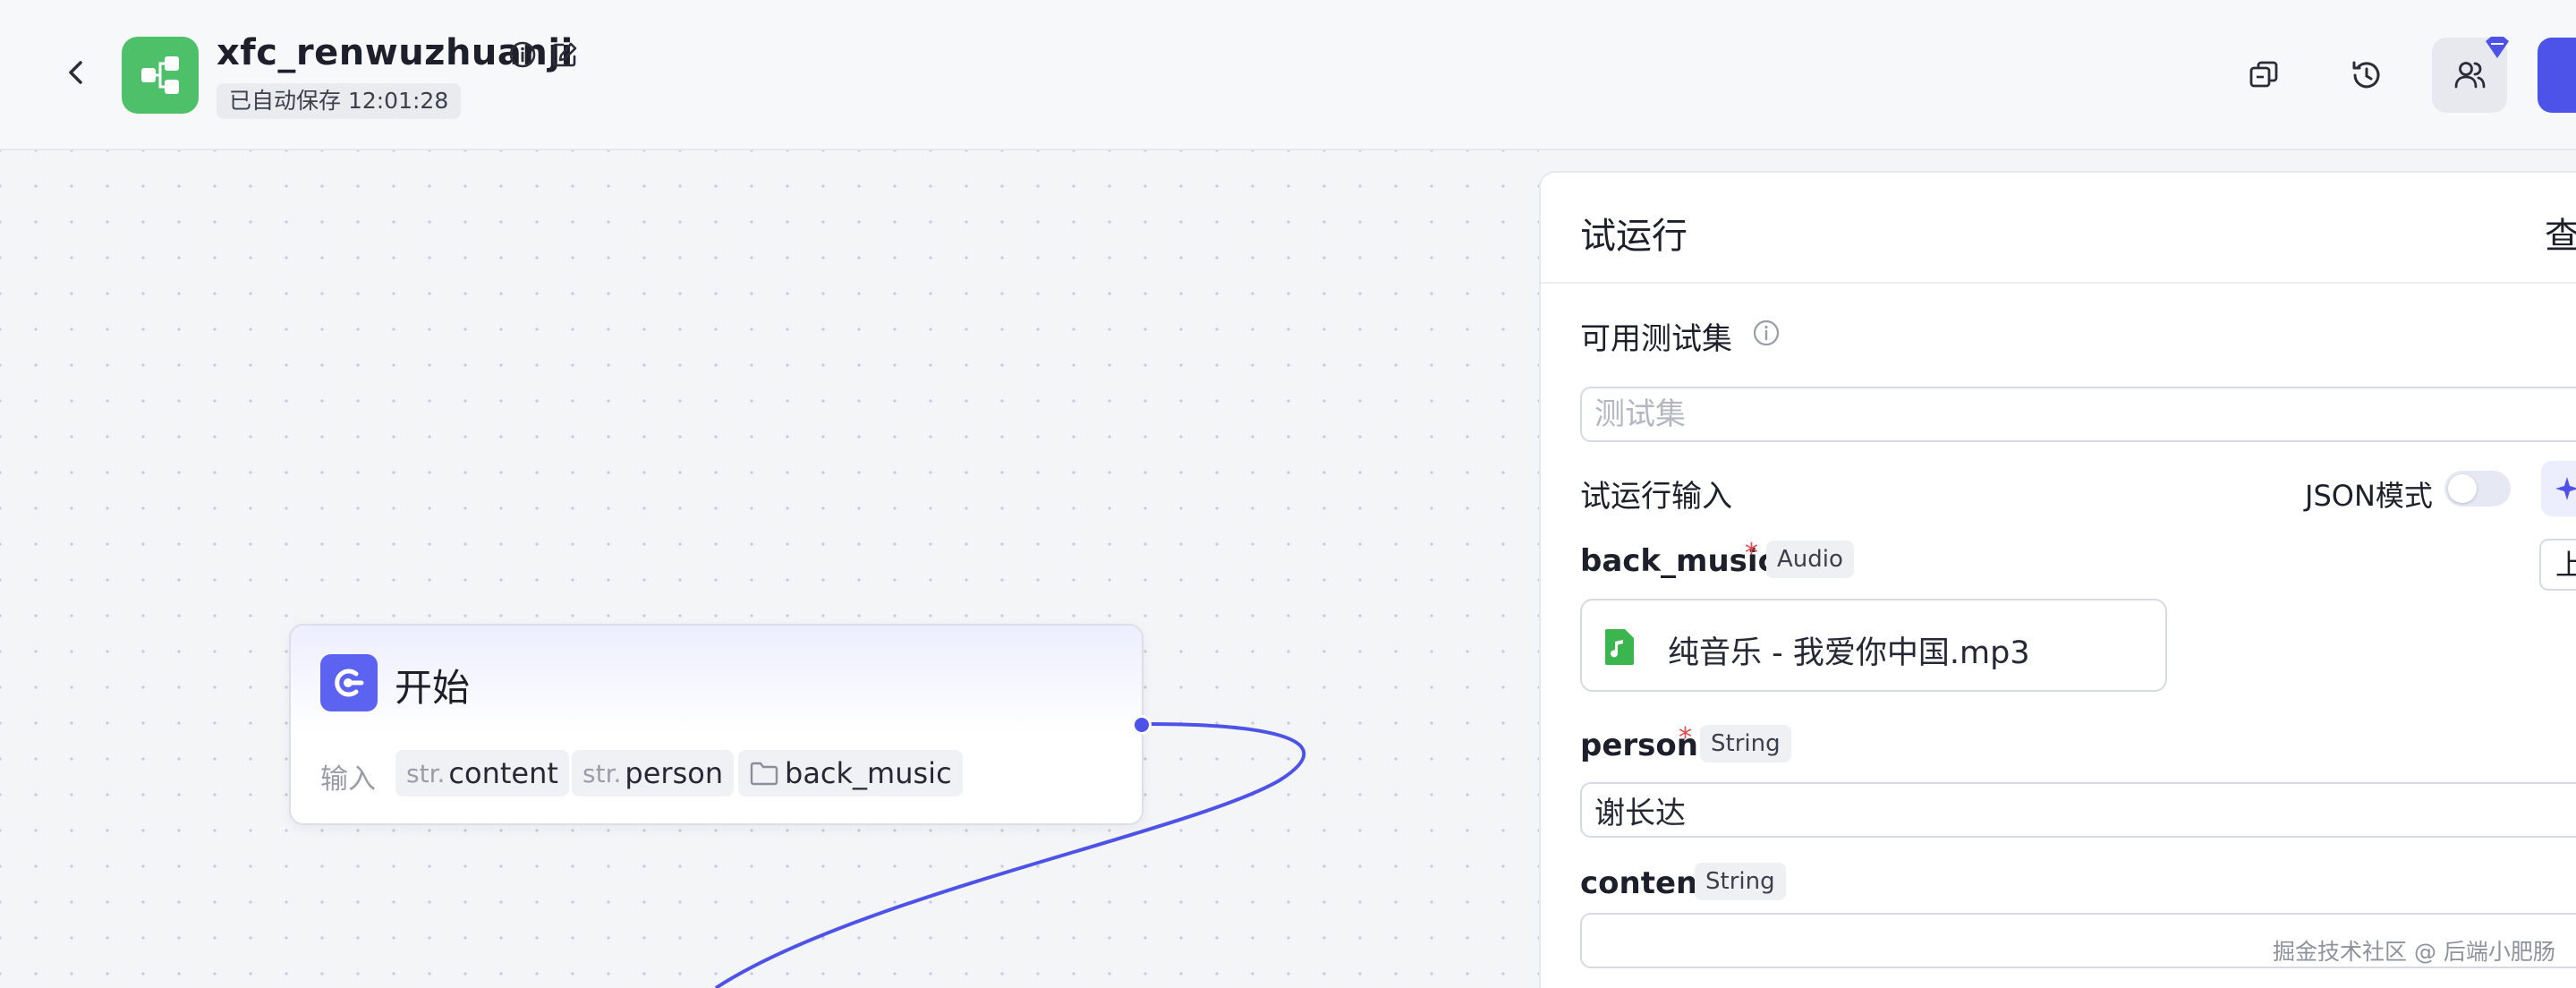  I want to click on back-button, so click(76, 72).